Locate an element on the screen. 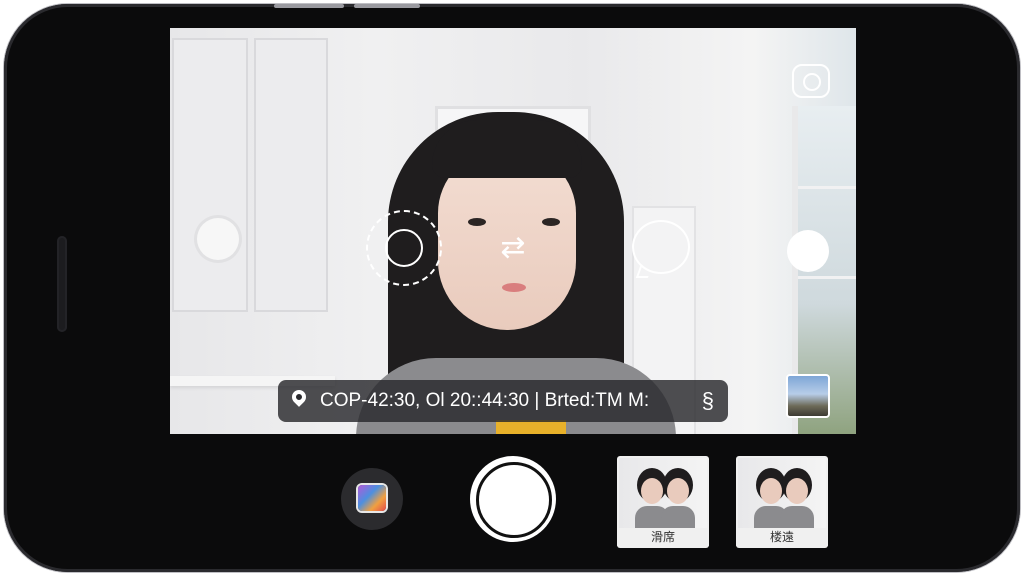 The height and width of the screenshot is (576, 1024). recent-photo-thumbnail is located at coordinates (808, 396).